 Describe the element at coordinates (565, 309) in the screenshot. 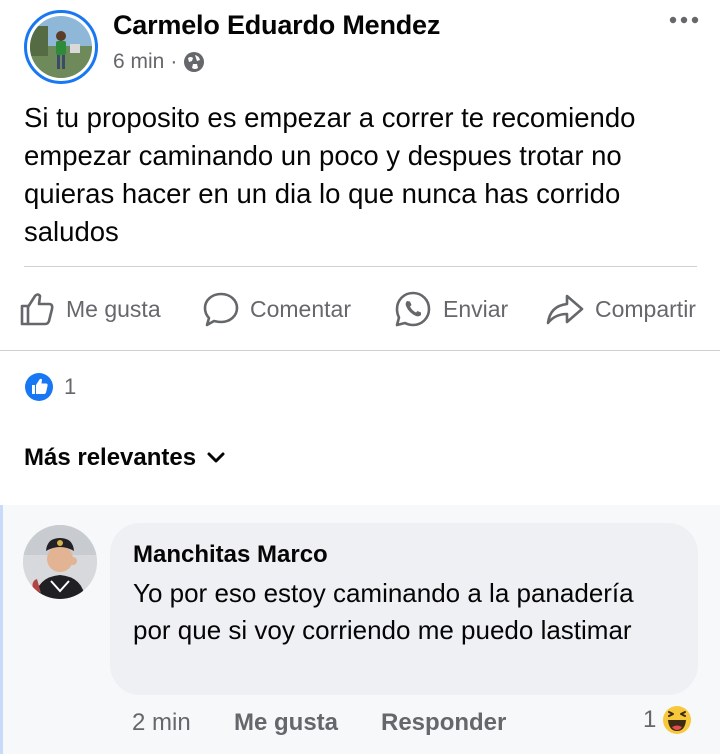

I see `share-icon` at that location.